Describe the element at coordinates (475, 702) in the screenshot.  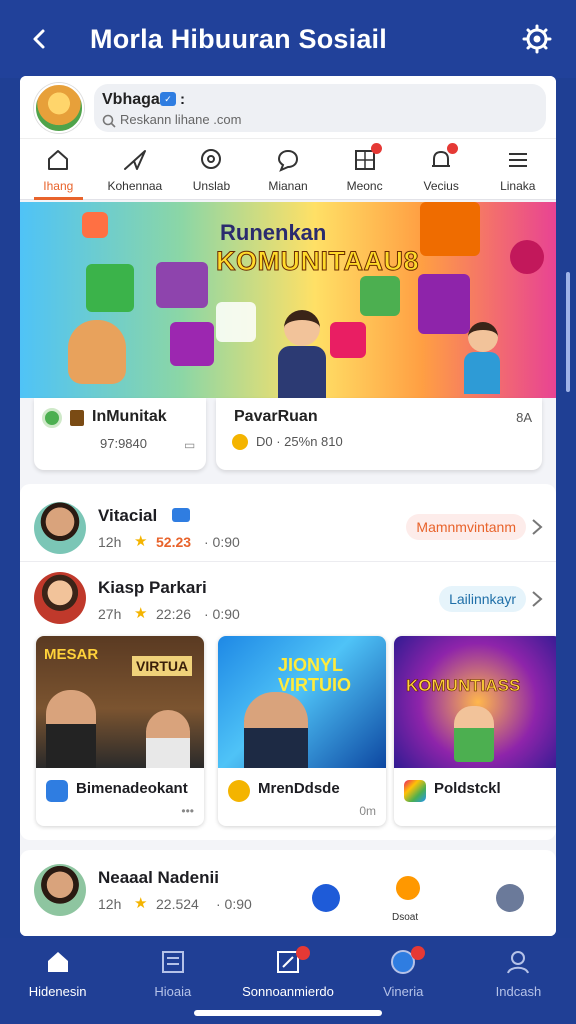
I see `media-thumbnail: KOMUNTIASS` at that location.